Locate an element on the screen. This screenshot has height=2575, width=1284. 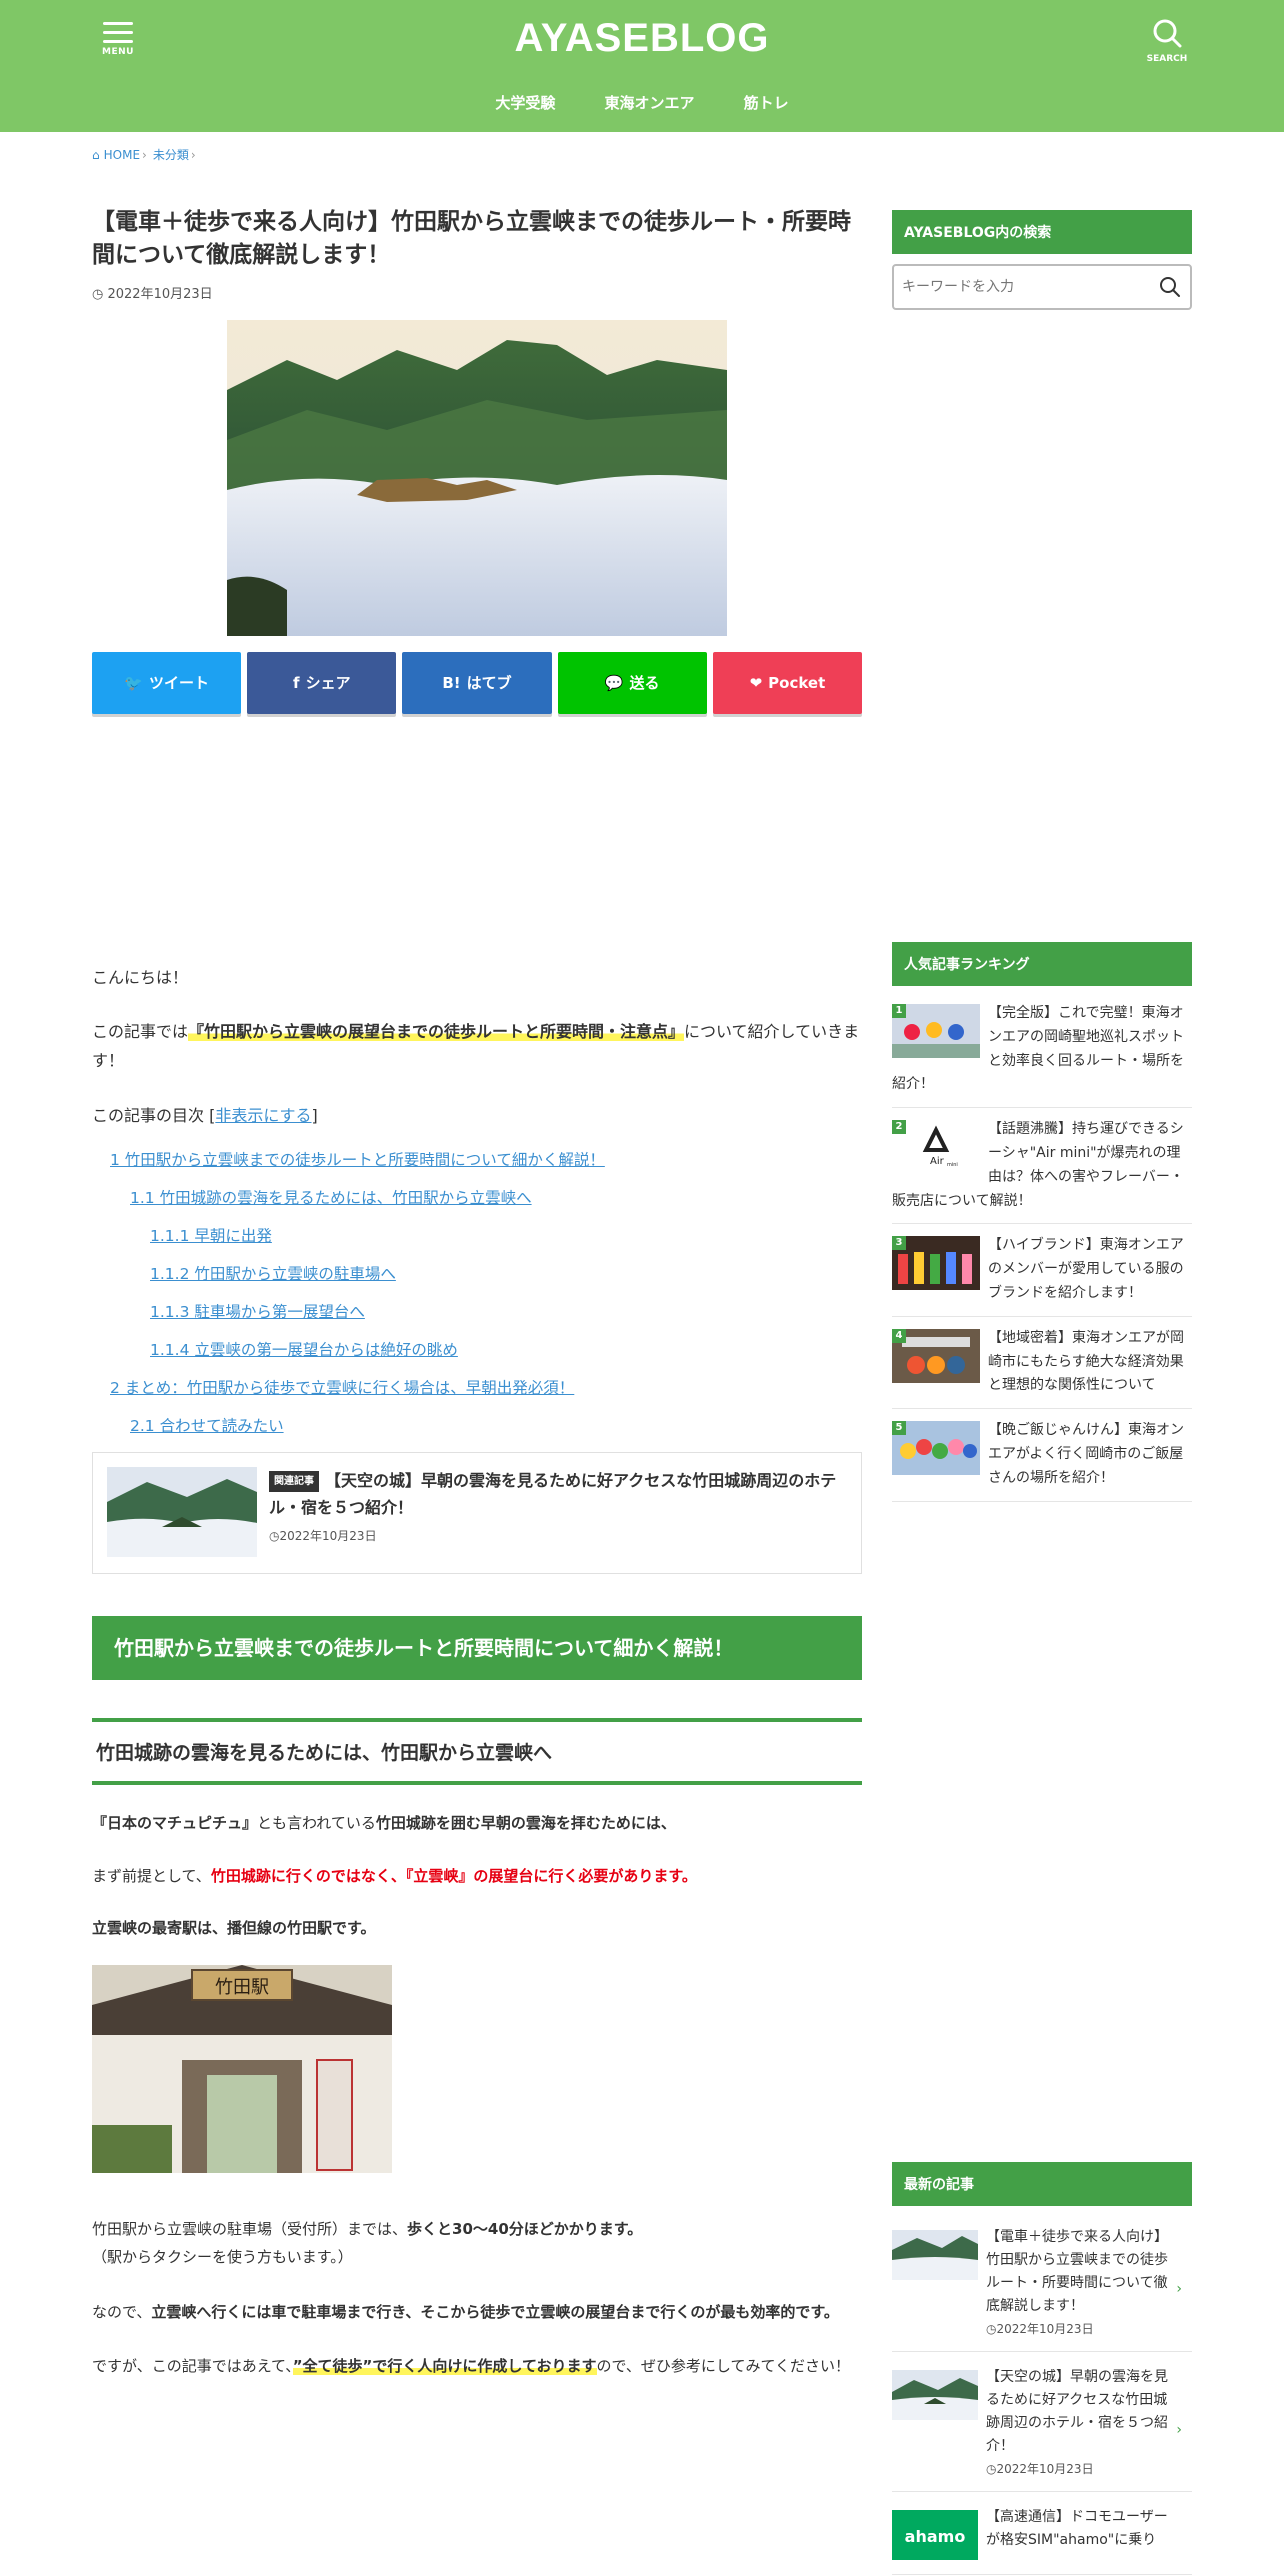
related-article-date: ◷2022年10月23日 is located at coordinates (558, 1535).